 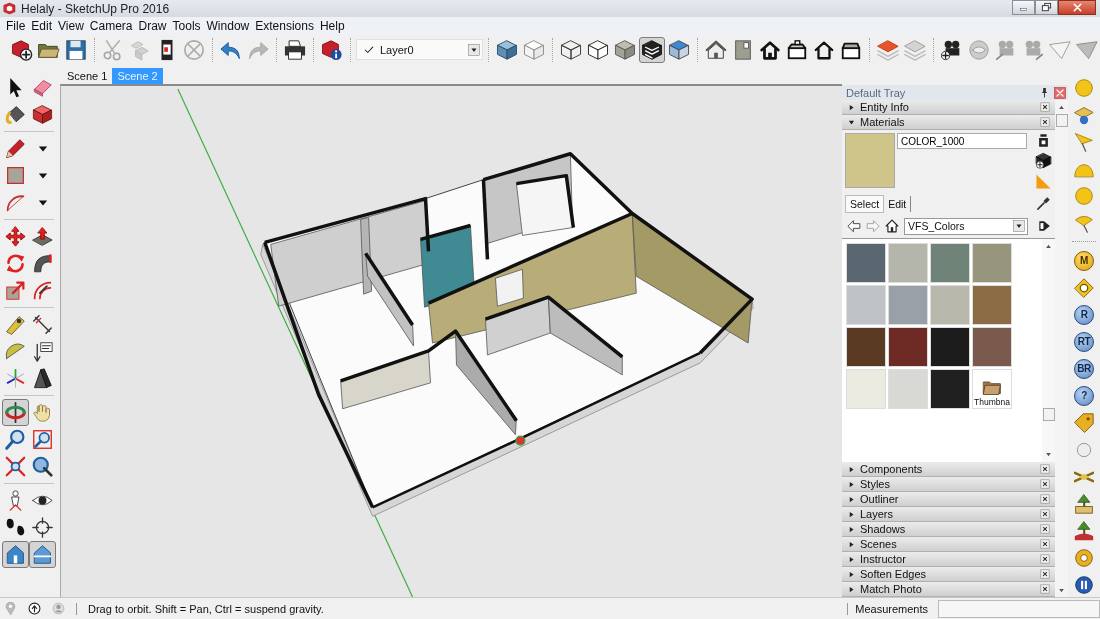 I want to click on panel-header: Match Photo, so click(x=948, y=589).